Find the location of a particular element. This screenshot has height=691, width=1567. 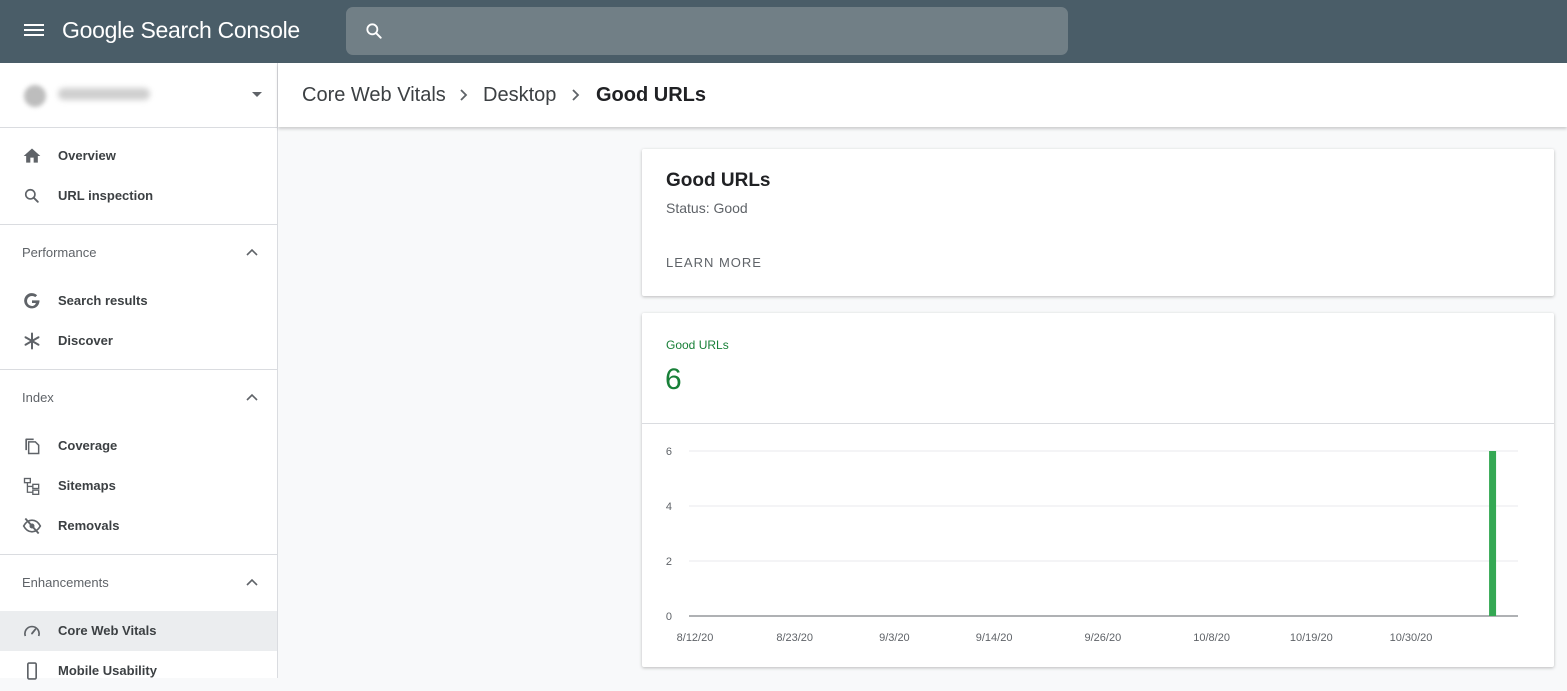

group-title: Index is located at coordinates (38, 397).